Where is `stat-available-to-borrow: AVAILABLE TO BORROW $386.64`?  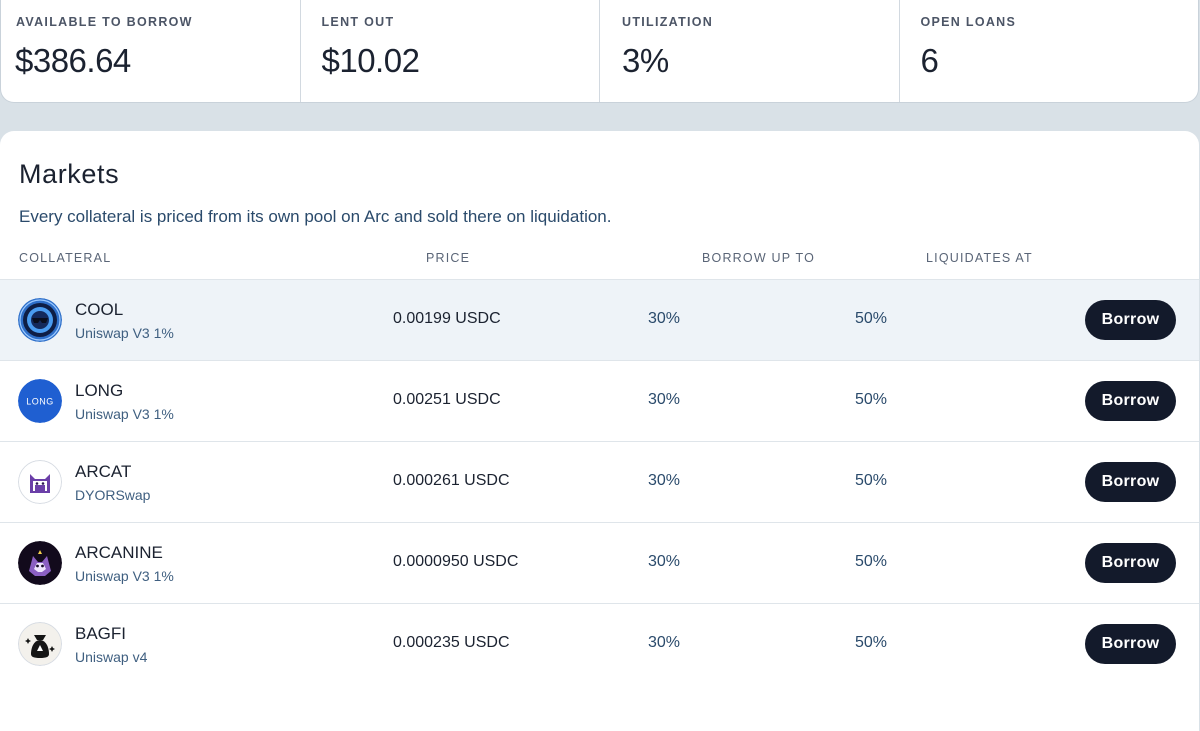 stat-available-to-borrow: AVAILABLE TO BORROW $386.64 is located at coordinates (151, 51).